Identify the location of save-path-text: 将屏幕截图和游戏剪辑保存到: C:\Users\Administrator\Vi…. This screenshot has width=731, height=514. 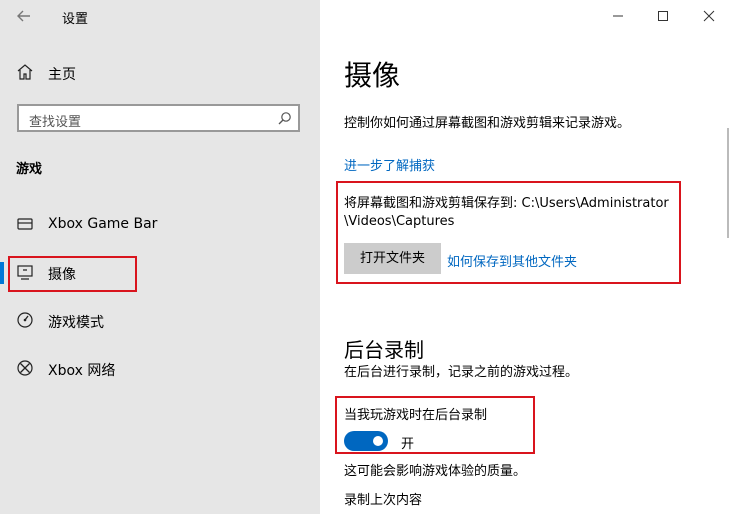
(506, 212).